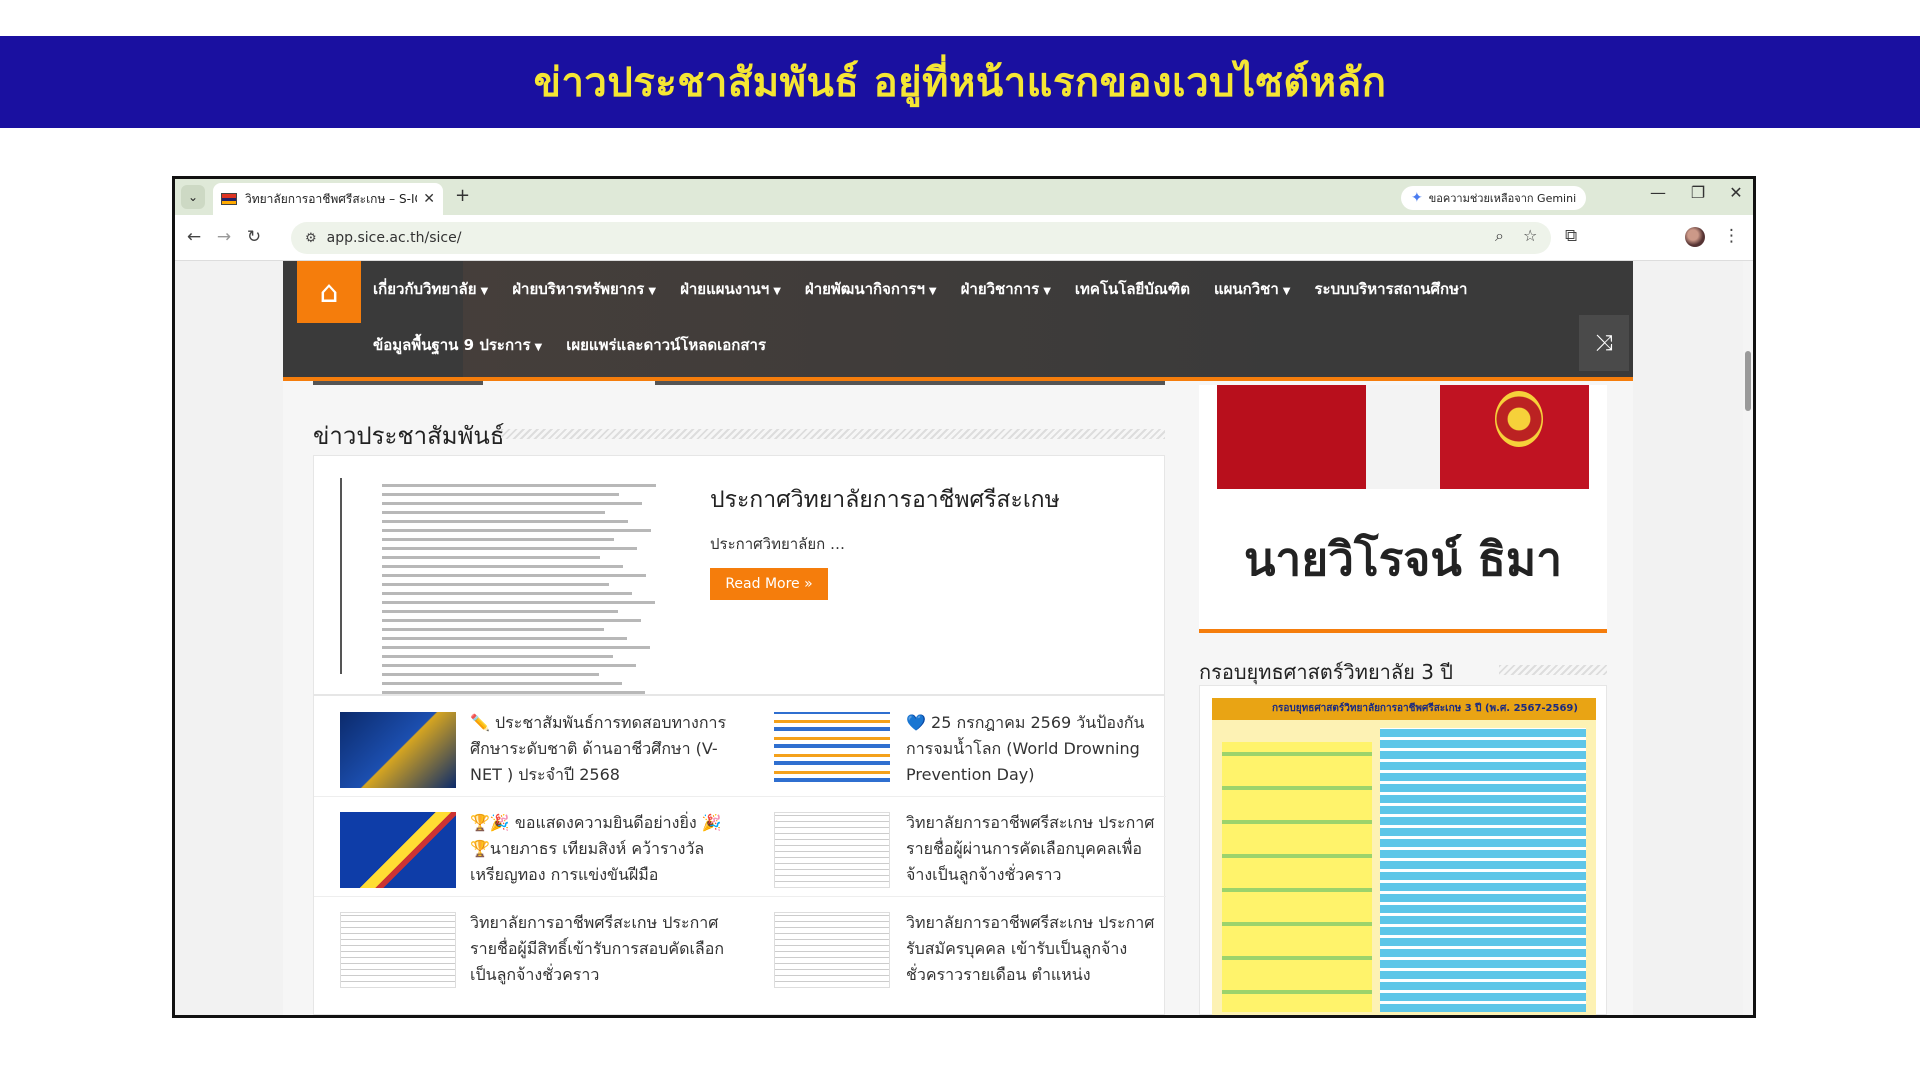  I want to click on nav-item-row1-4: ฝ่ายวิชาการ ▼, so click(1006, 289).